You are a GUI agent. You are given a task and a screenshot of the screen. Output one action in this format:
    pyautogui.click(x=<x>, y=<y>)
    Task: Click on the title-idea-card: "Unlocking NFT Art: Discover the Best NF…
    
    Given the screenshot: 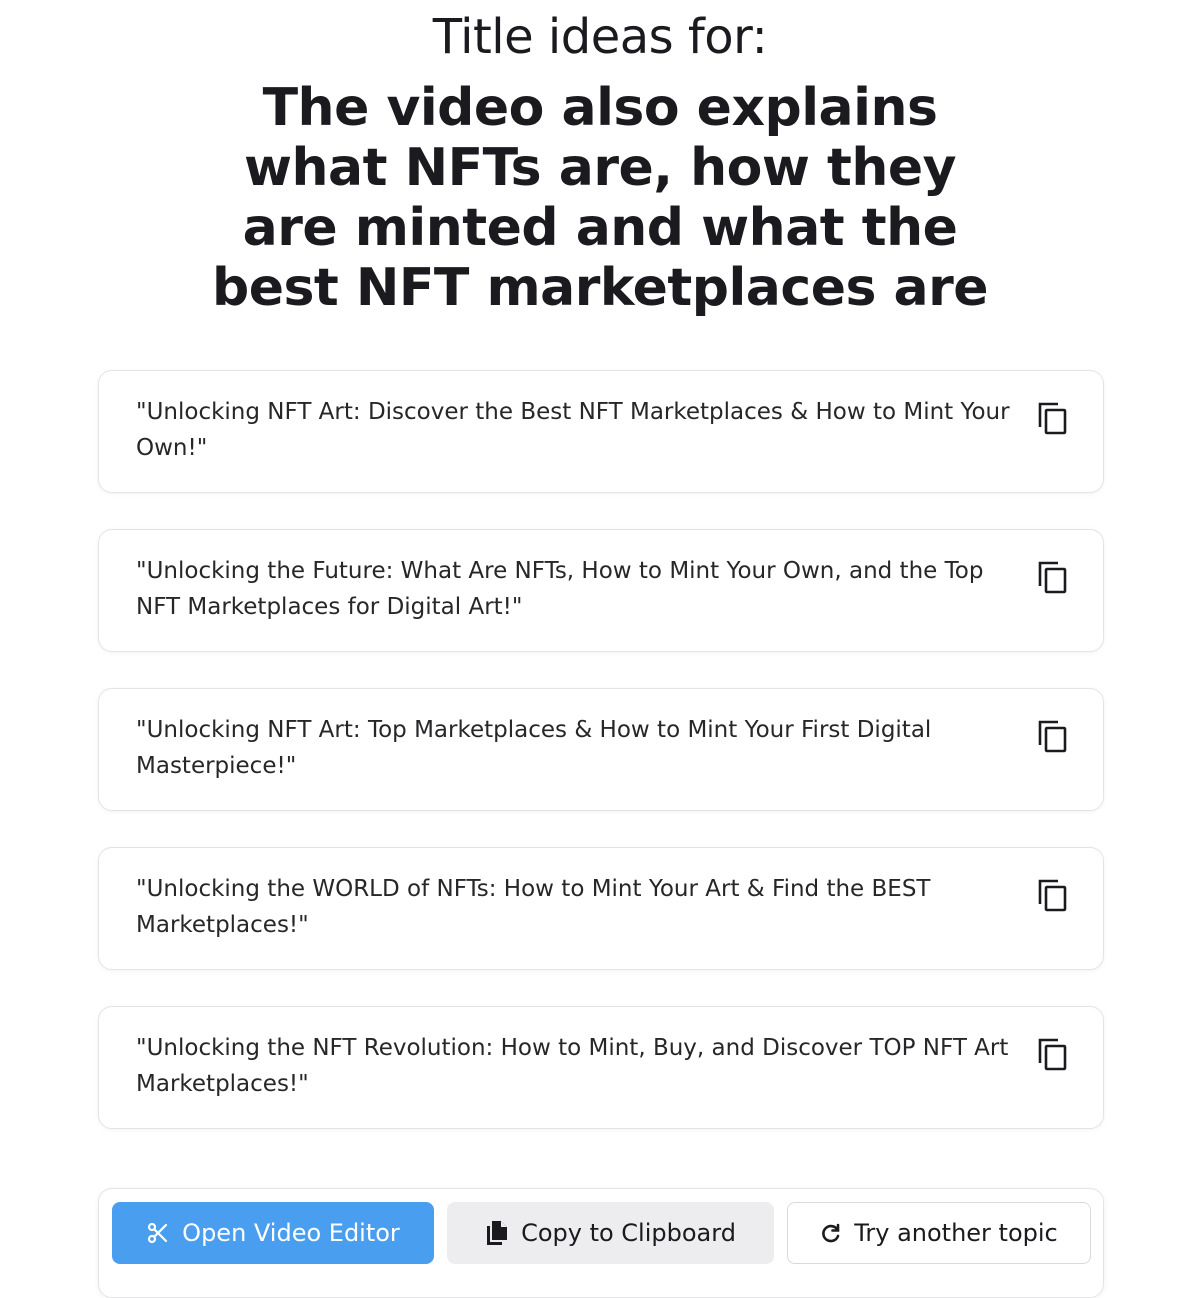 What is the action you would take?
    pyautogui.click(x=601, y=431)
    